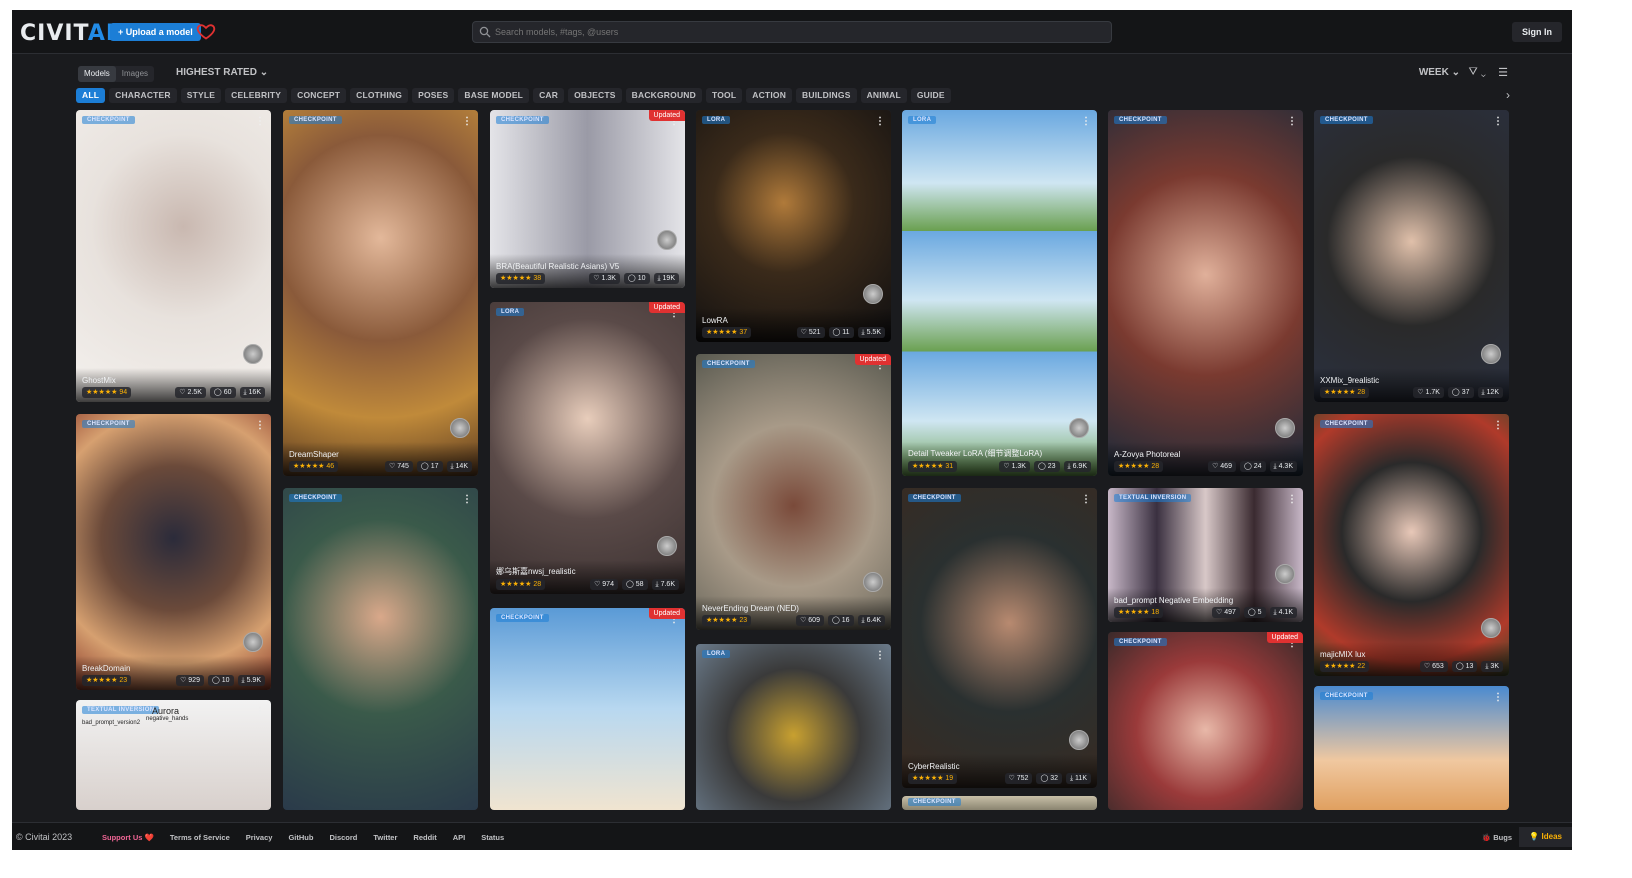 Image resolution: width=1632 pixels, height=878 pixels. I want to click on tag-all: ALL, so click(91, 95).